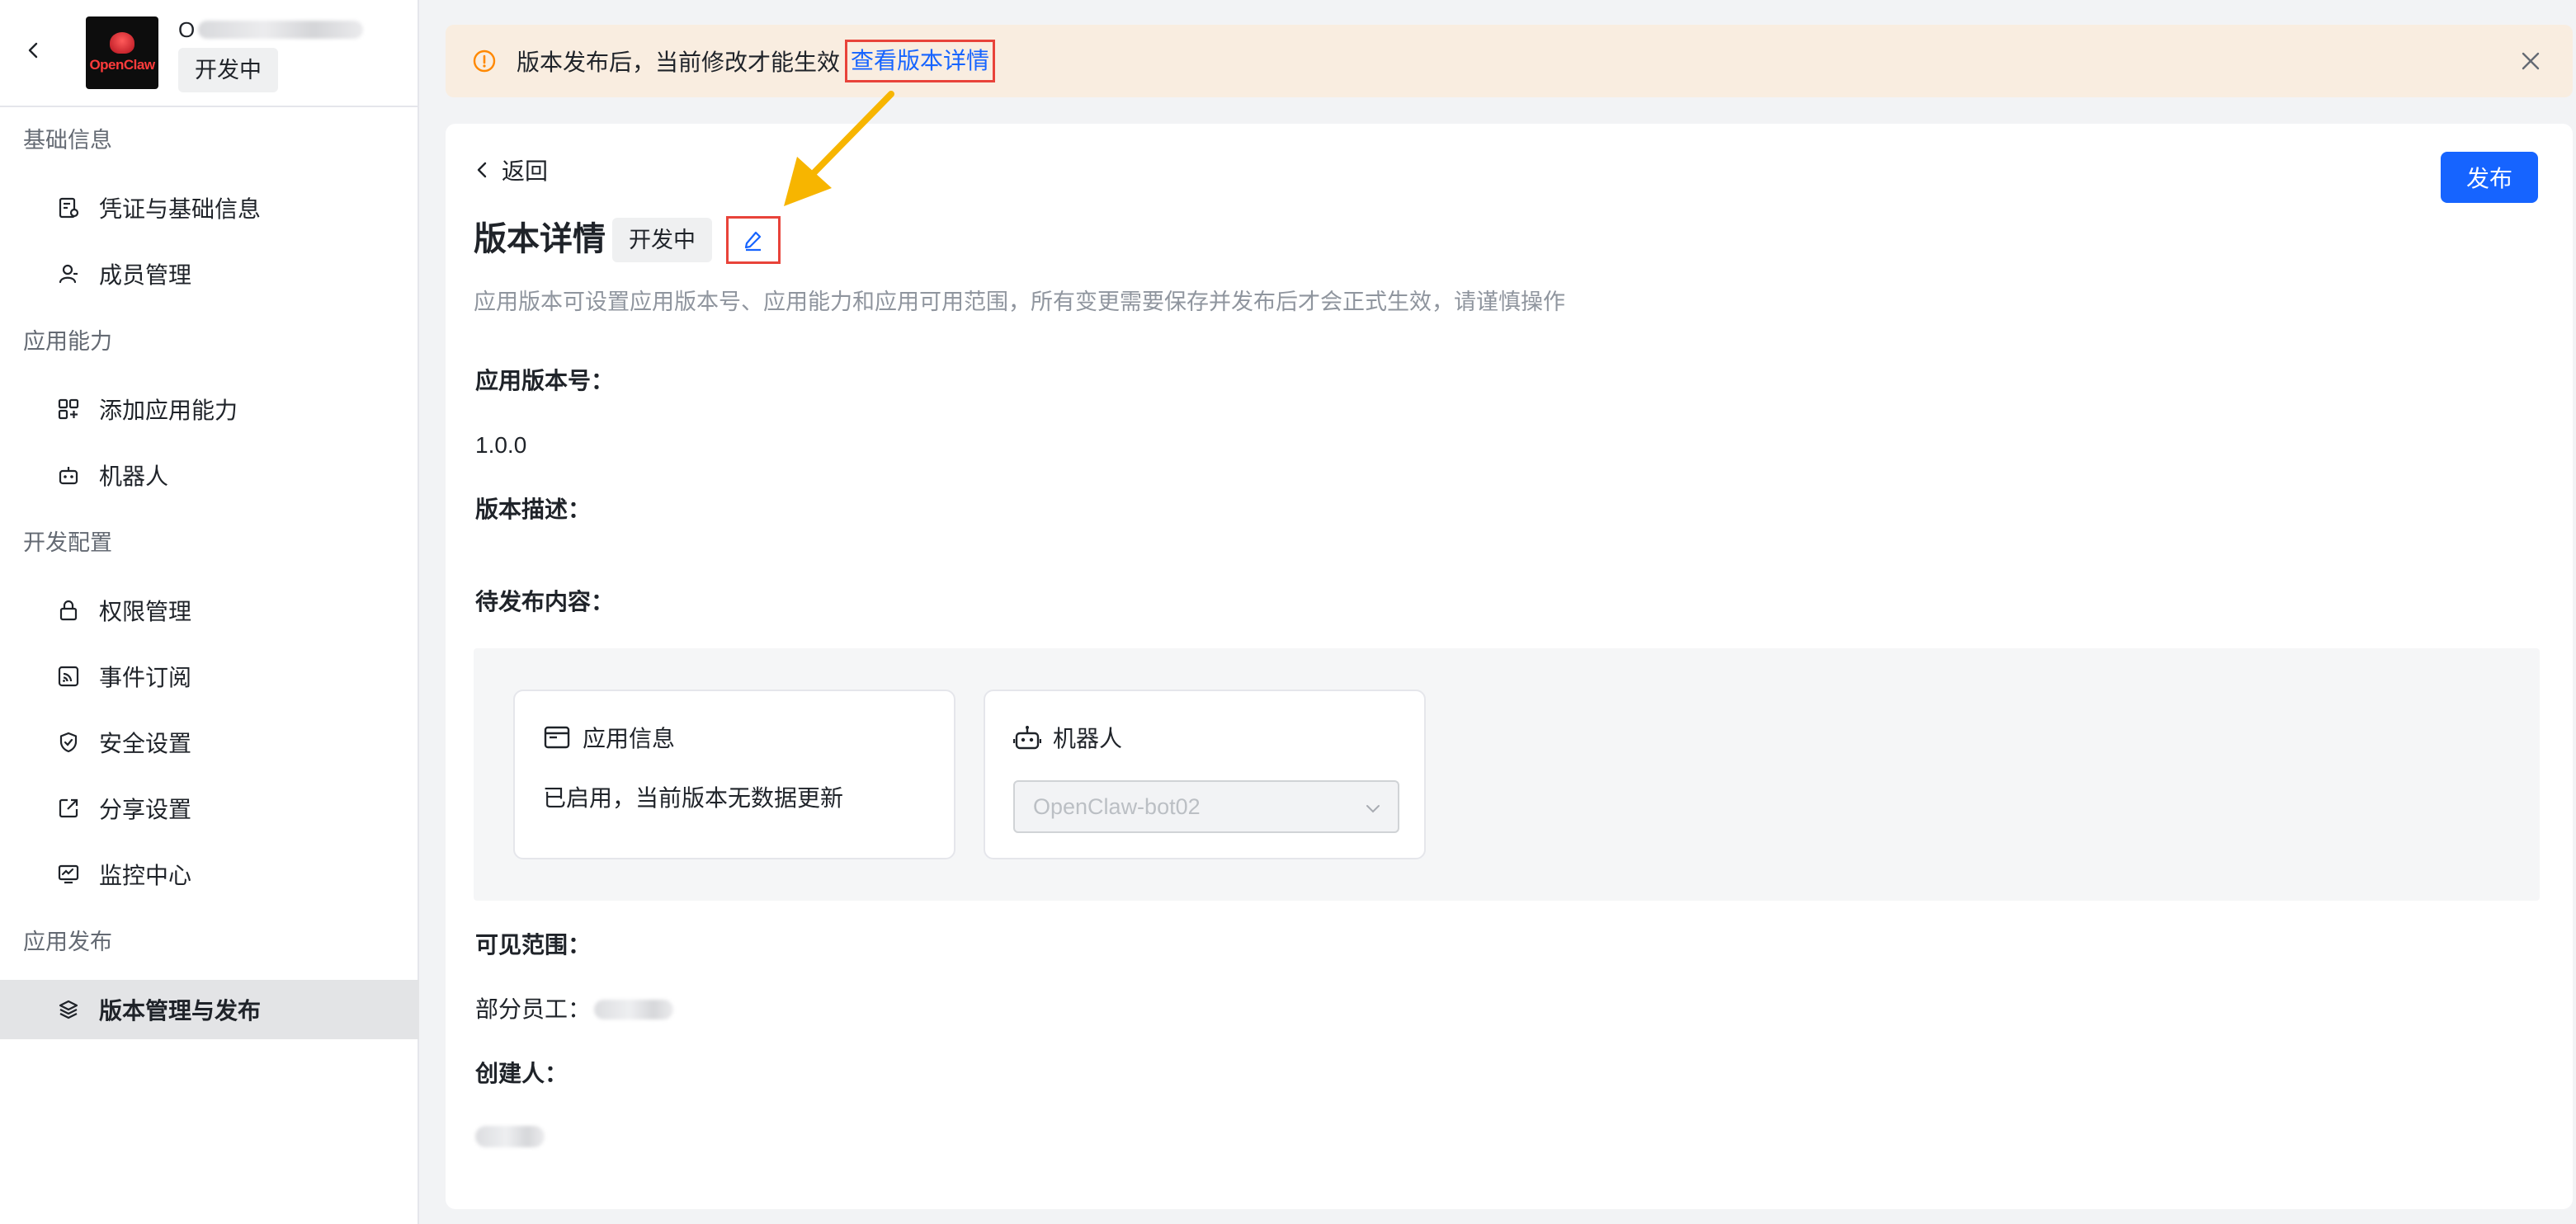  I want to click on share-icon, so click(68, 808).